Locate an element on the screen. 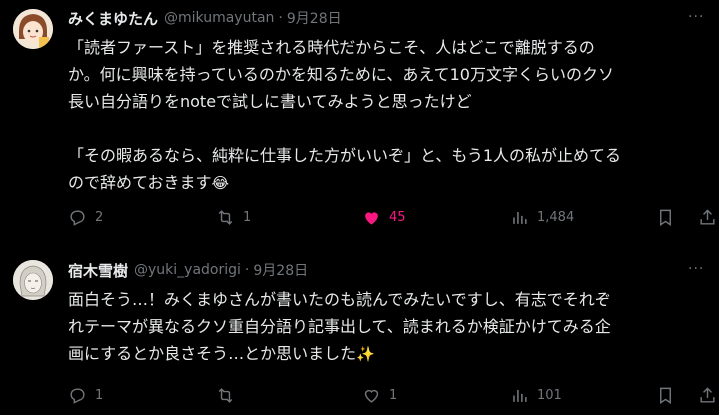 Image resolution: width=719 pixels, height=415 pixels. view-count: 1,484 is located at coordinates (556, 217).